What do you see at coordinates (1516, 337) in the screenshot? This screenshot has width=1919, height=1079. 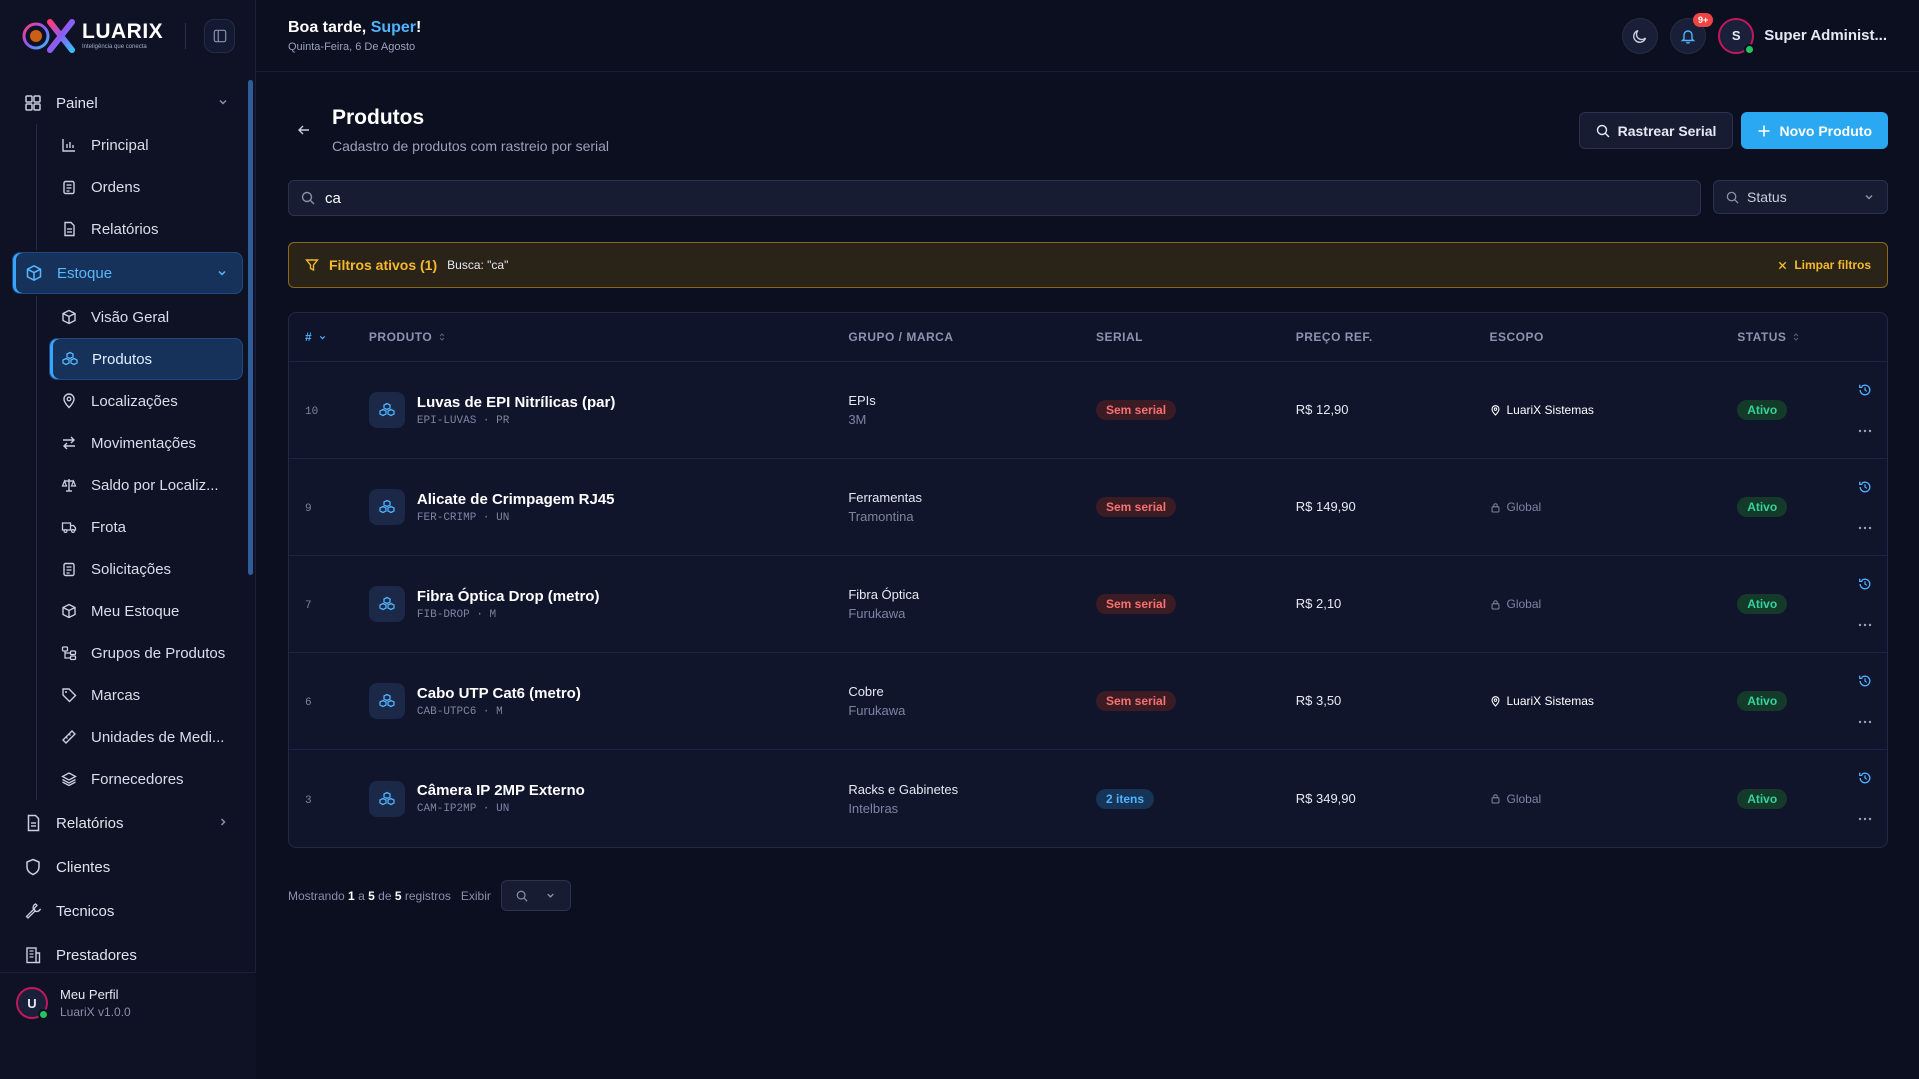 I see `column-header-escopo: ESCOPO` at bounding box center [1516, 337].